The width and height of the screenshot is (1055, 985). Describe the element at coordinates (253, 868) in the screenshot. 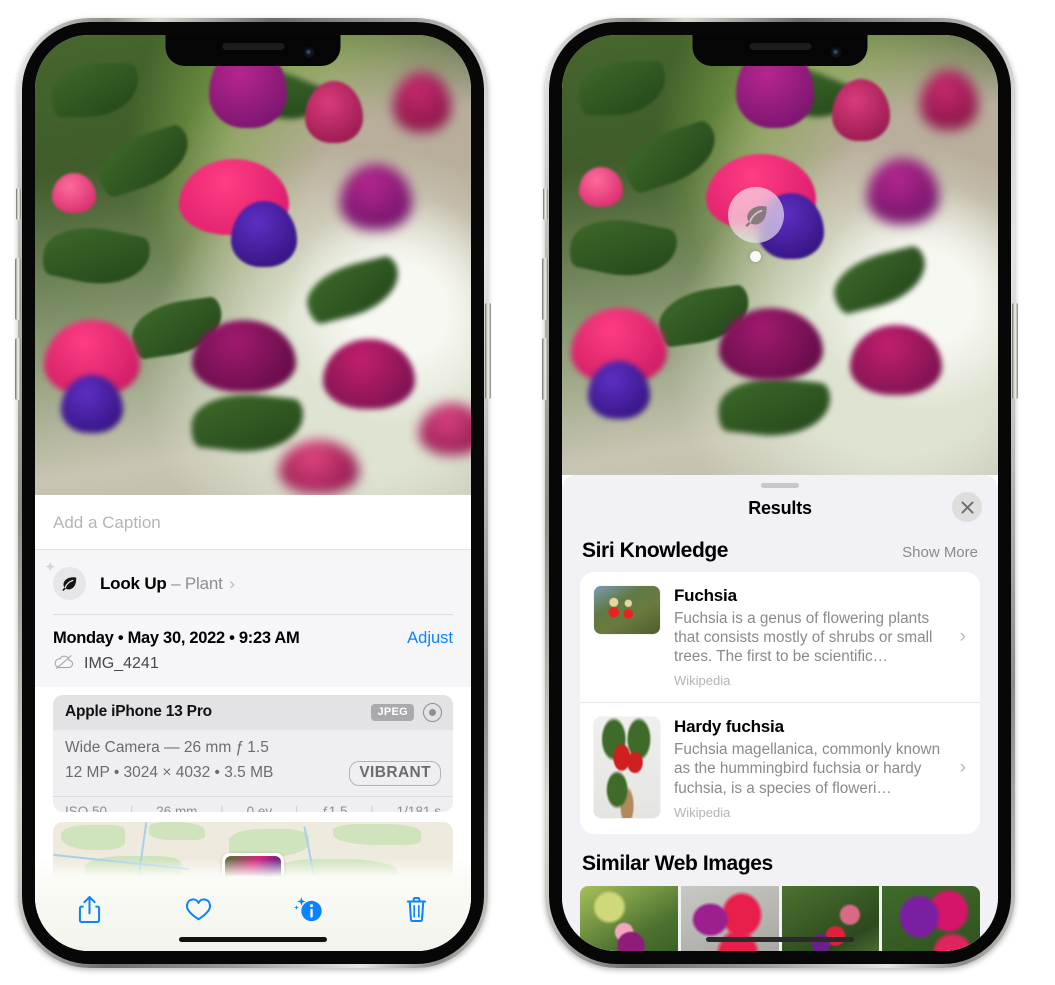

I see `toolbar-fade` at that location.